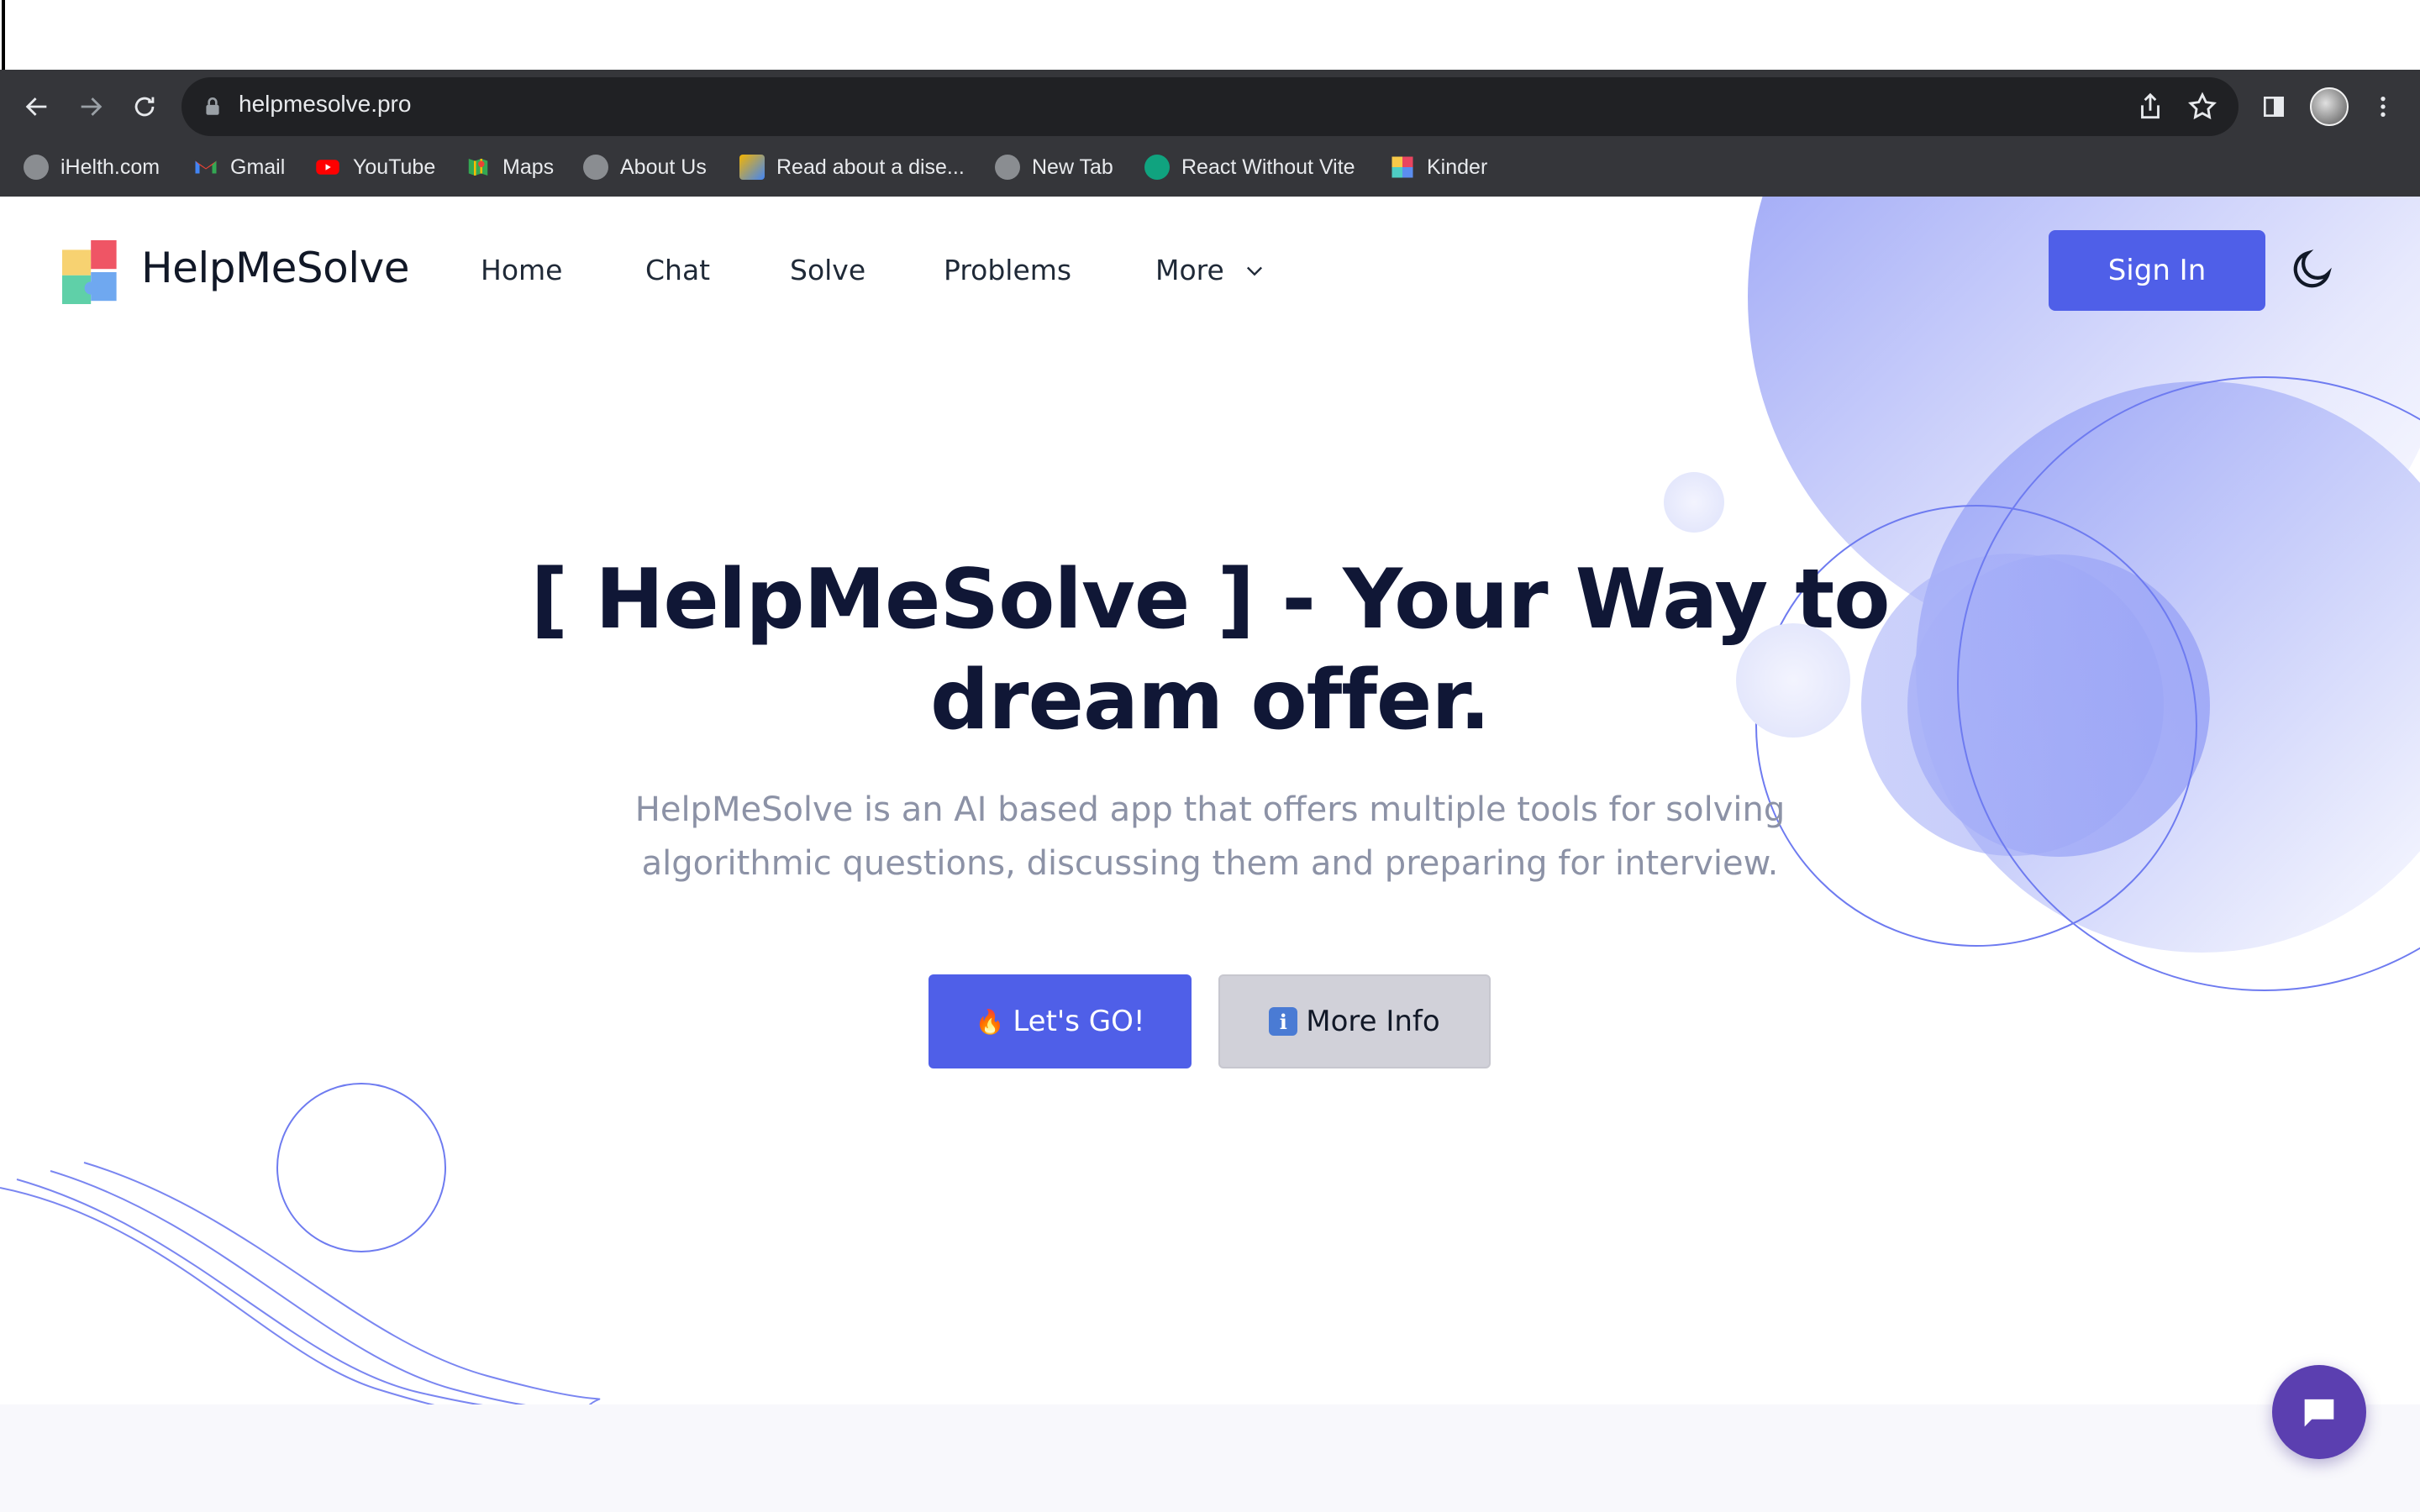 The height and width of the screenshot is (1512, 2420). What do you see at coordinates (1268, 167) in the screenshot?
I see `bookmark-label: React Without Vite` at bounding box center [1268, 167].